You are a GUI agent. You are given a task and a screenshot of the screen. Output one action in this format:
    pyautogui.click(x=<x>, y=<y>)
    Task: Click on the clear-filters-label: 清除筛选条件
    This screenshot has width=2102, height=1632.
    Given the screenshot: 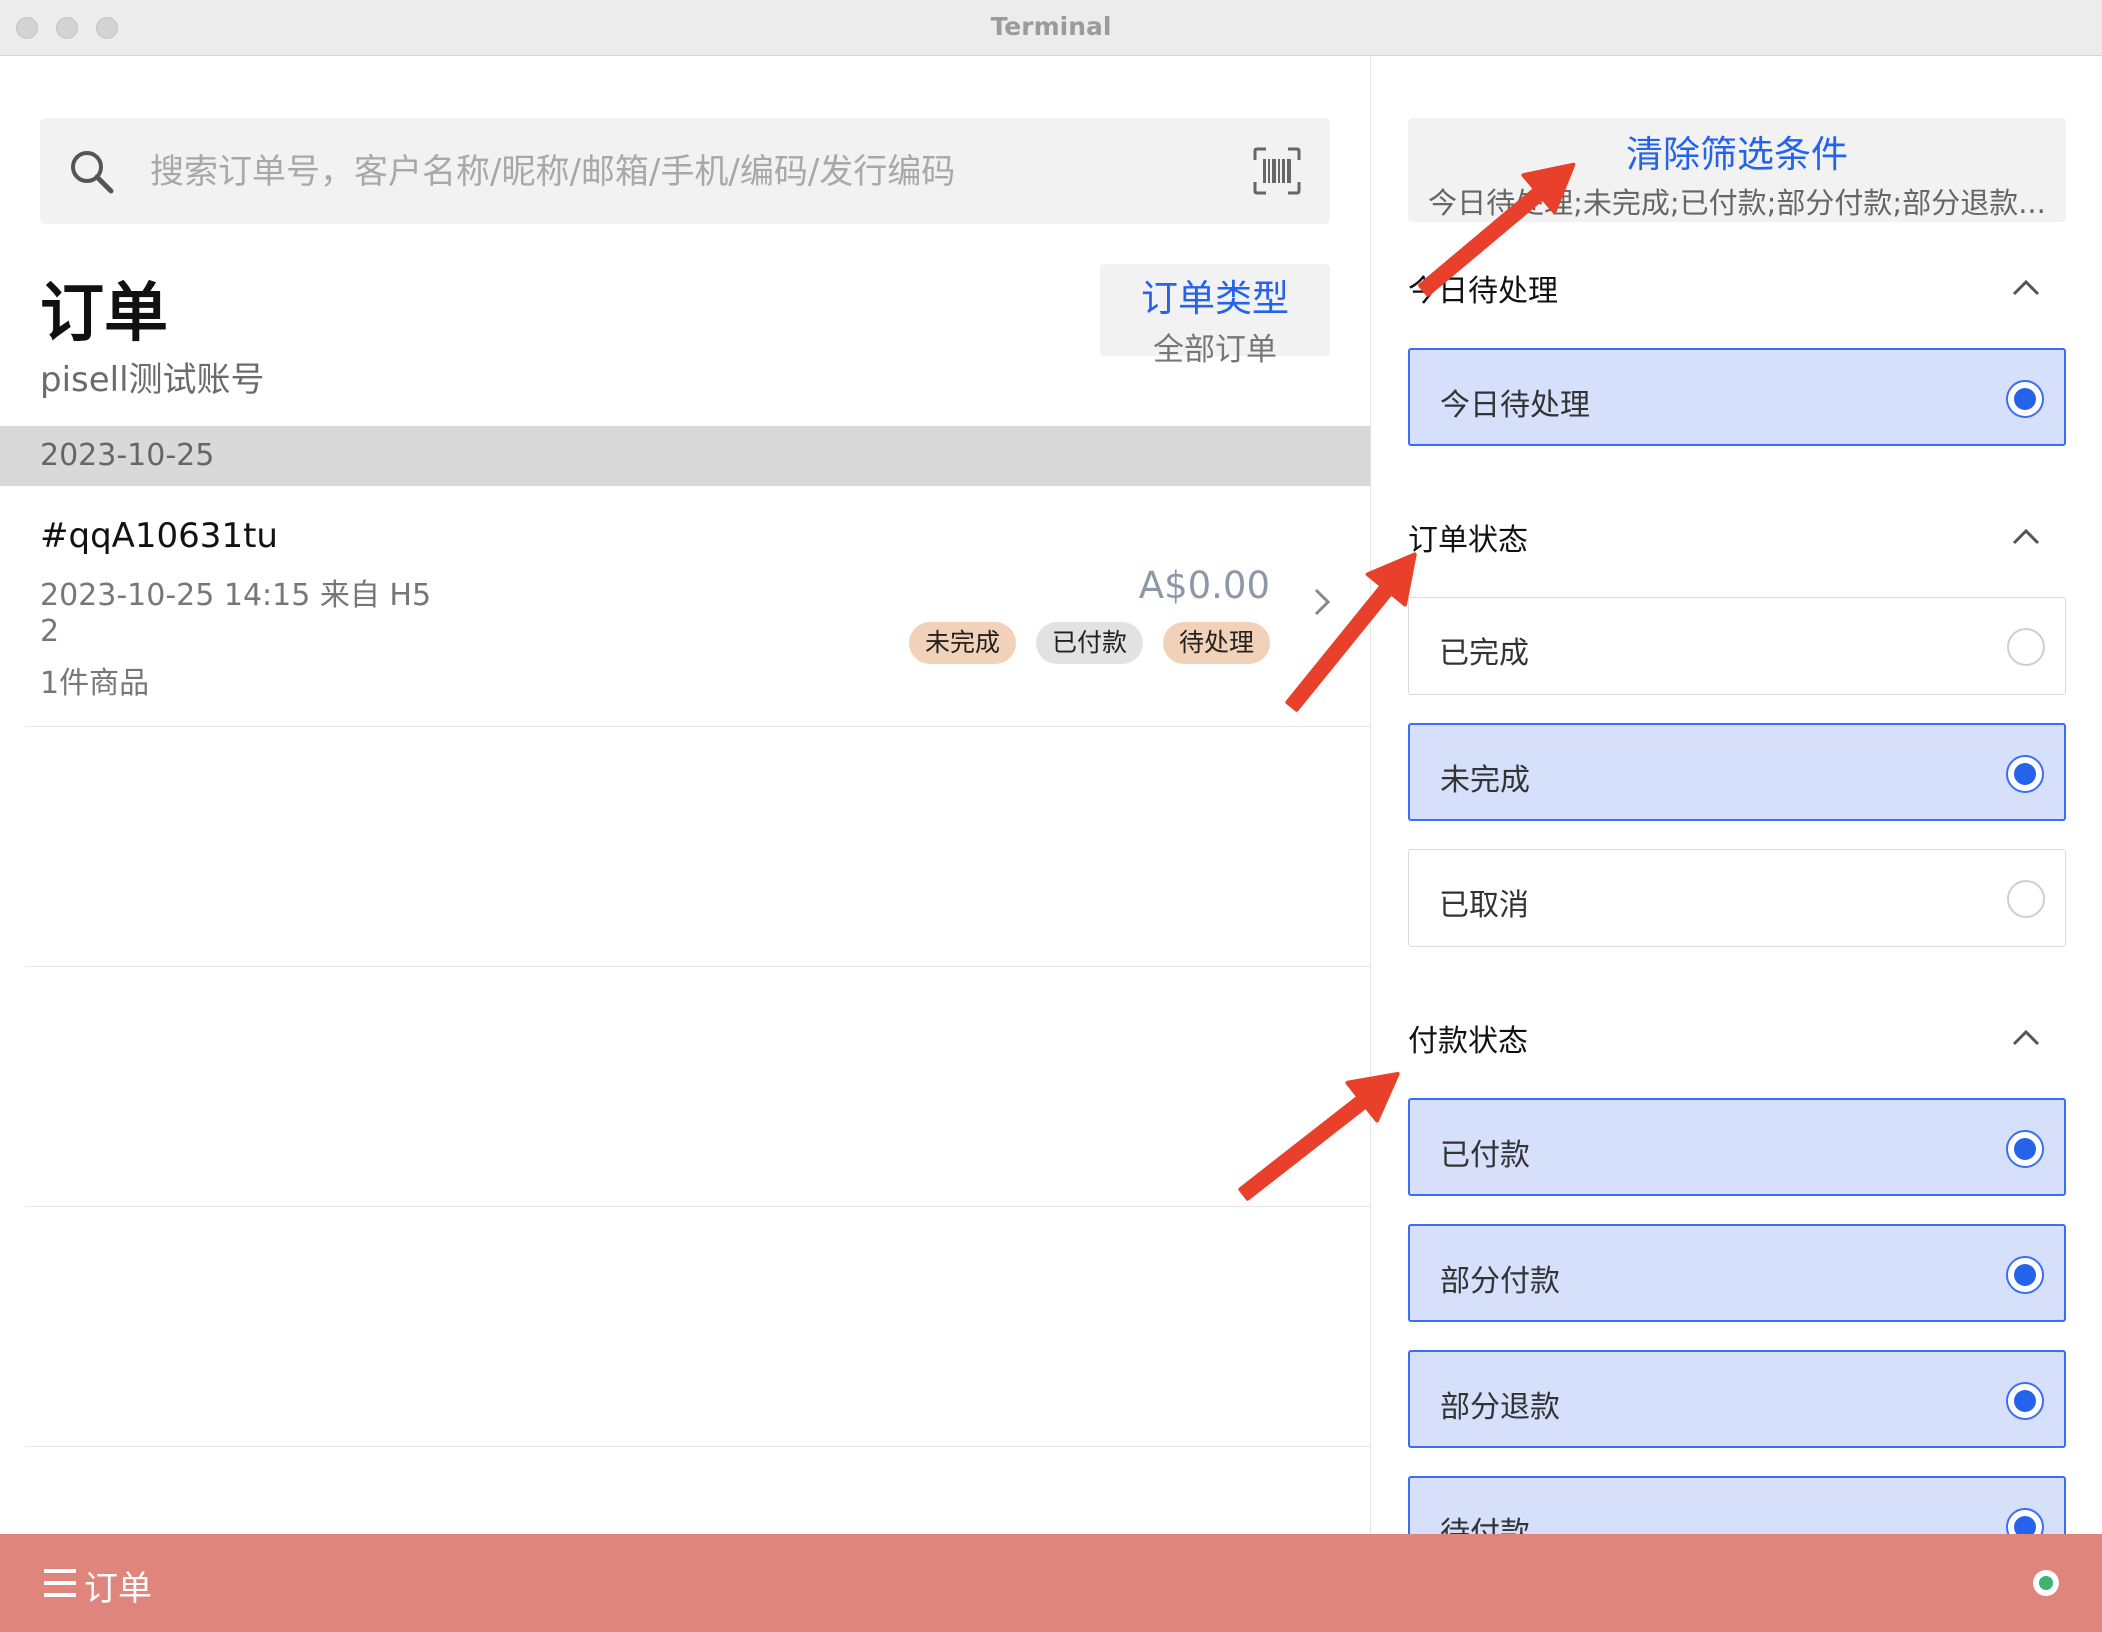 What is the action you would take?
    pyautogui.click(x=1737, y=154)
    